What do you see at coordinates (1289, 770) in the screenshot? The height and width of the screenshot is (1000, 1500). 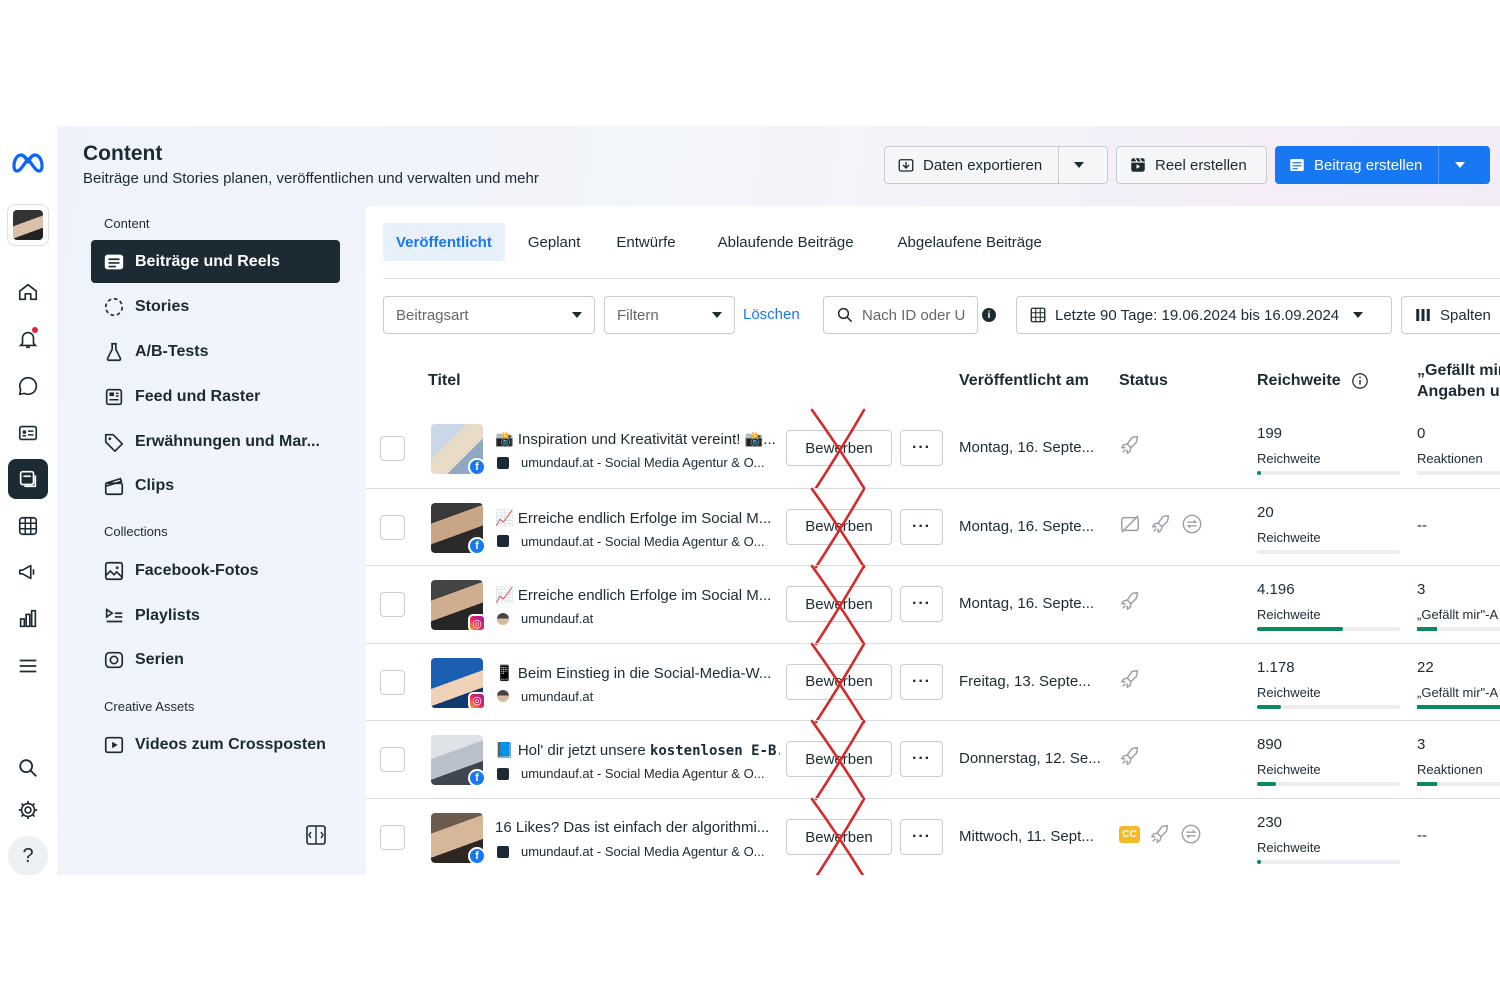 I see `reach-label: Reichweite` at bounding box center [1289, 770].